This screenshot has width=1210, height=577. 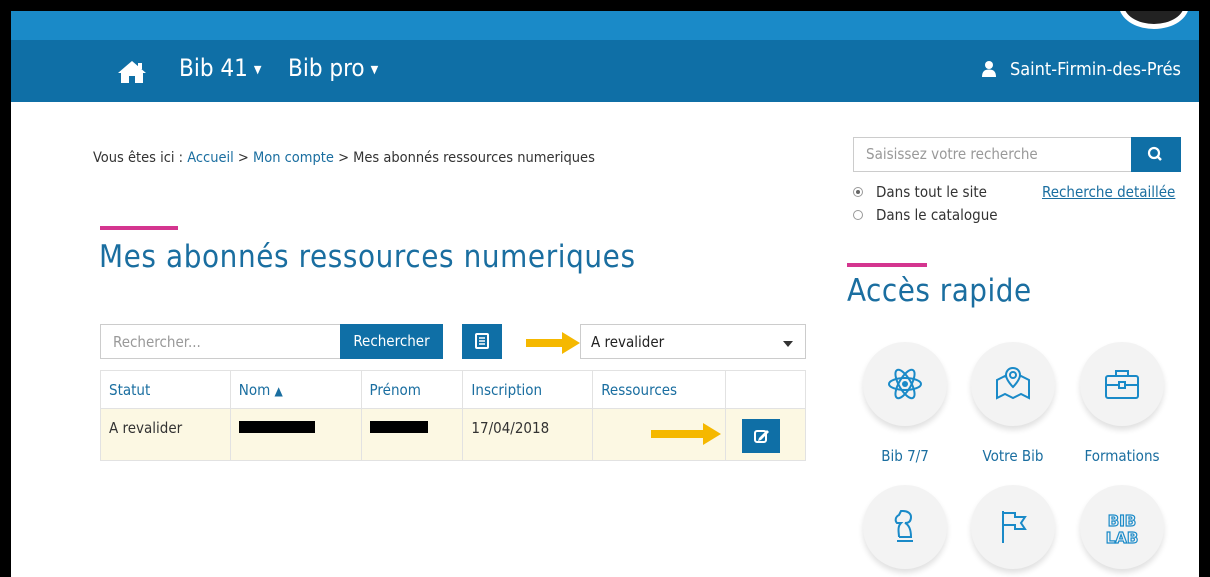 What do you see at coordinates (605, 71) in the screenshot?
I see `main-navbar: Bib 41 ▼ Bib pro ▼ Saint-Firmin-des-Prés` at bounding box center [605, 71].